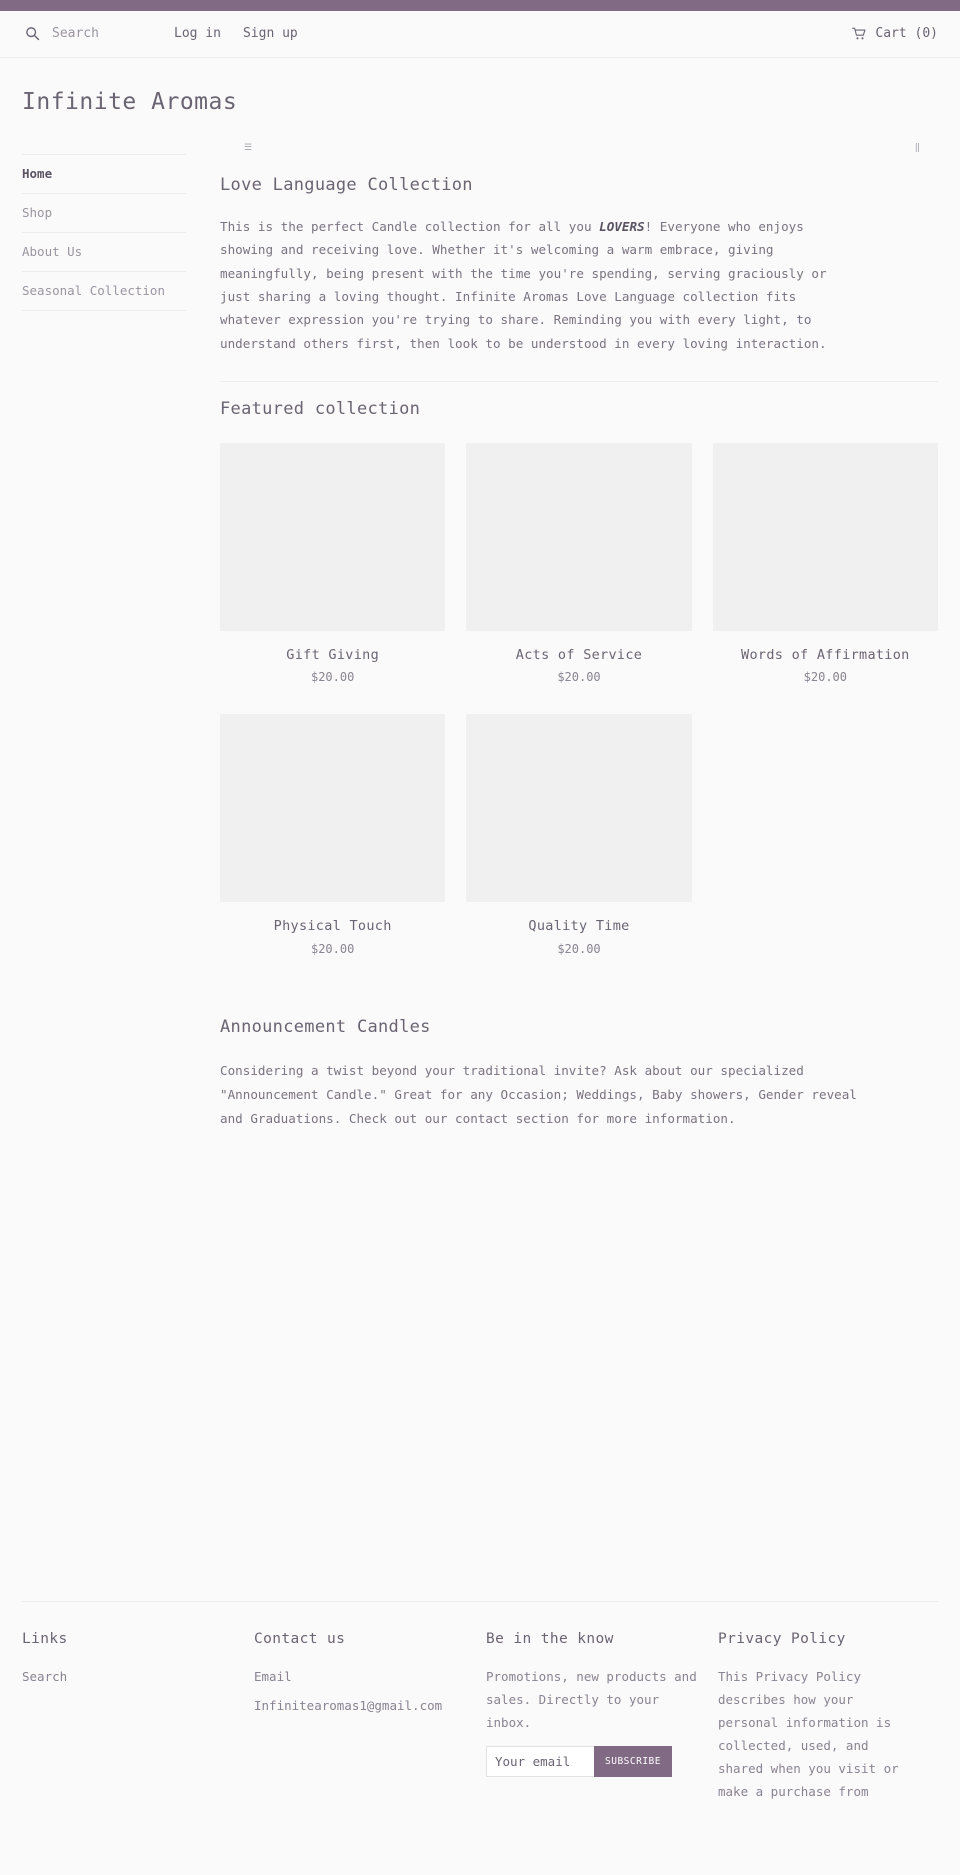 The width and height of the screenshot is (960, 1875). Describe the element at coordinates (197, 34) in the screenshot. I see `login-link: Log in` at that location.